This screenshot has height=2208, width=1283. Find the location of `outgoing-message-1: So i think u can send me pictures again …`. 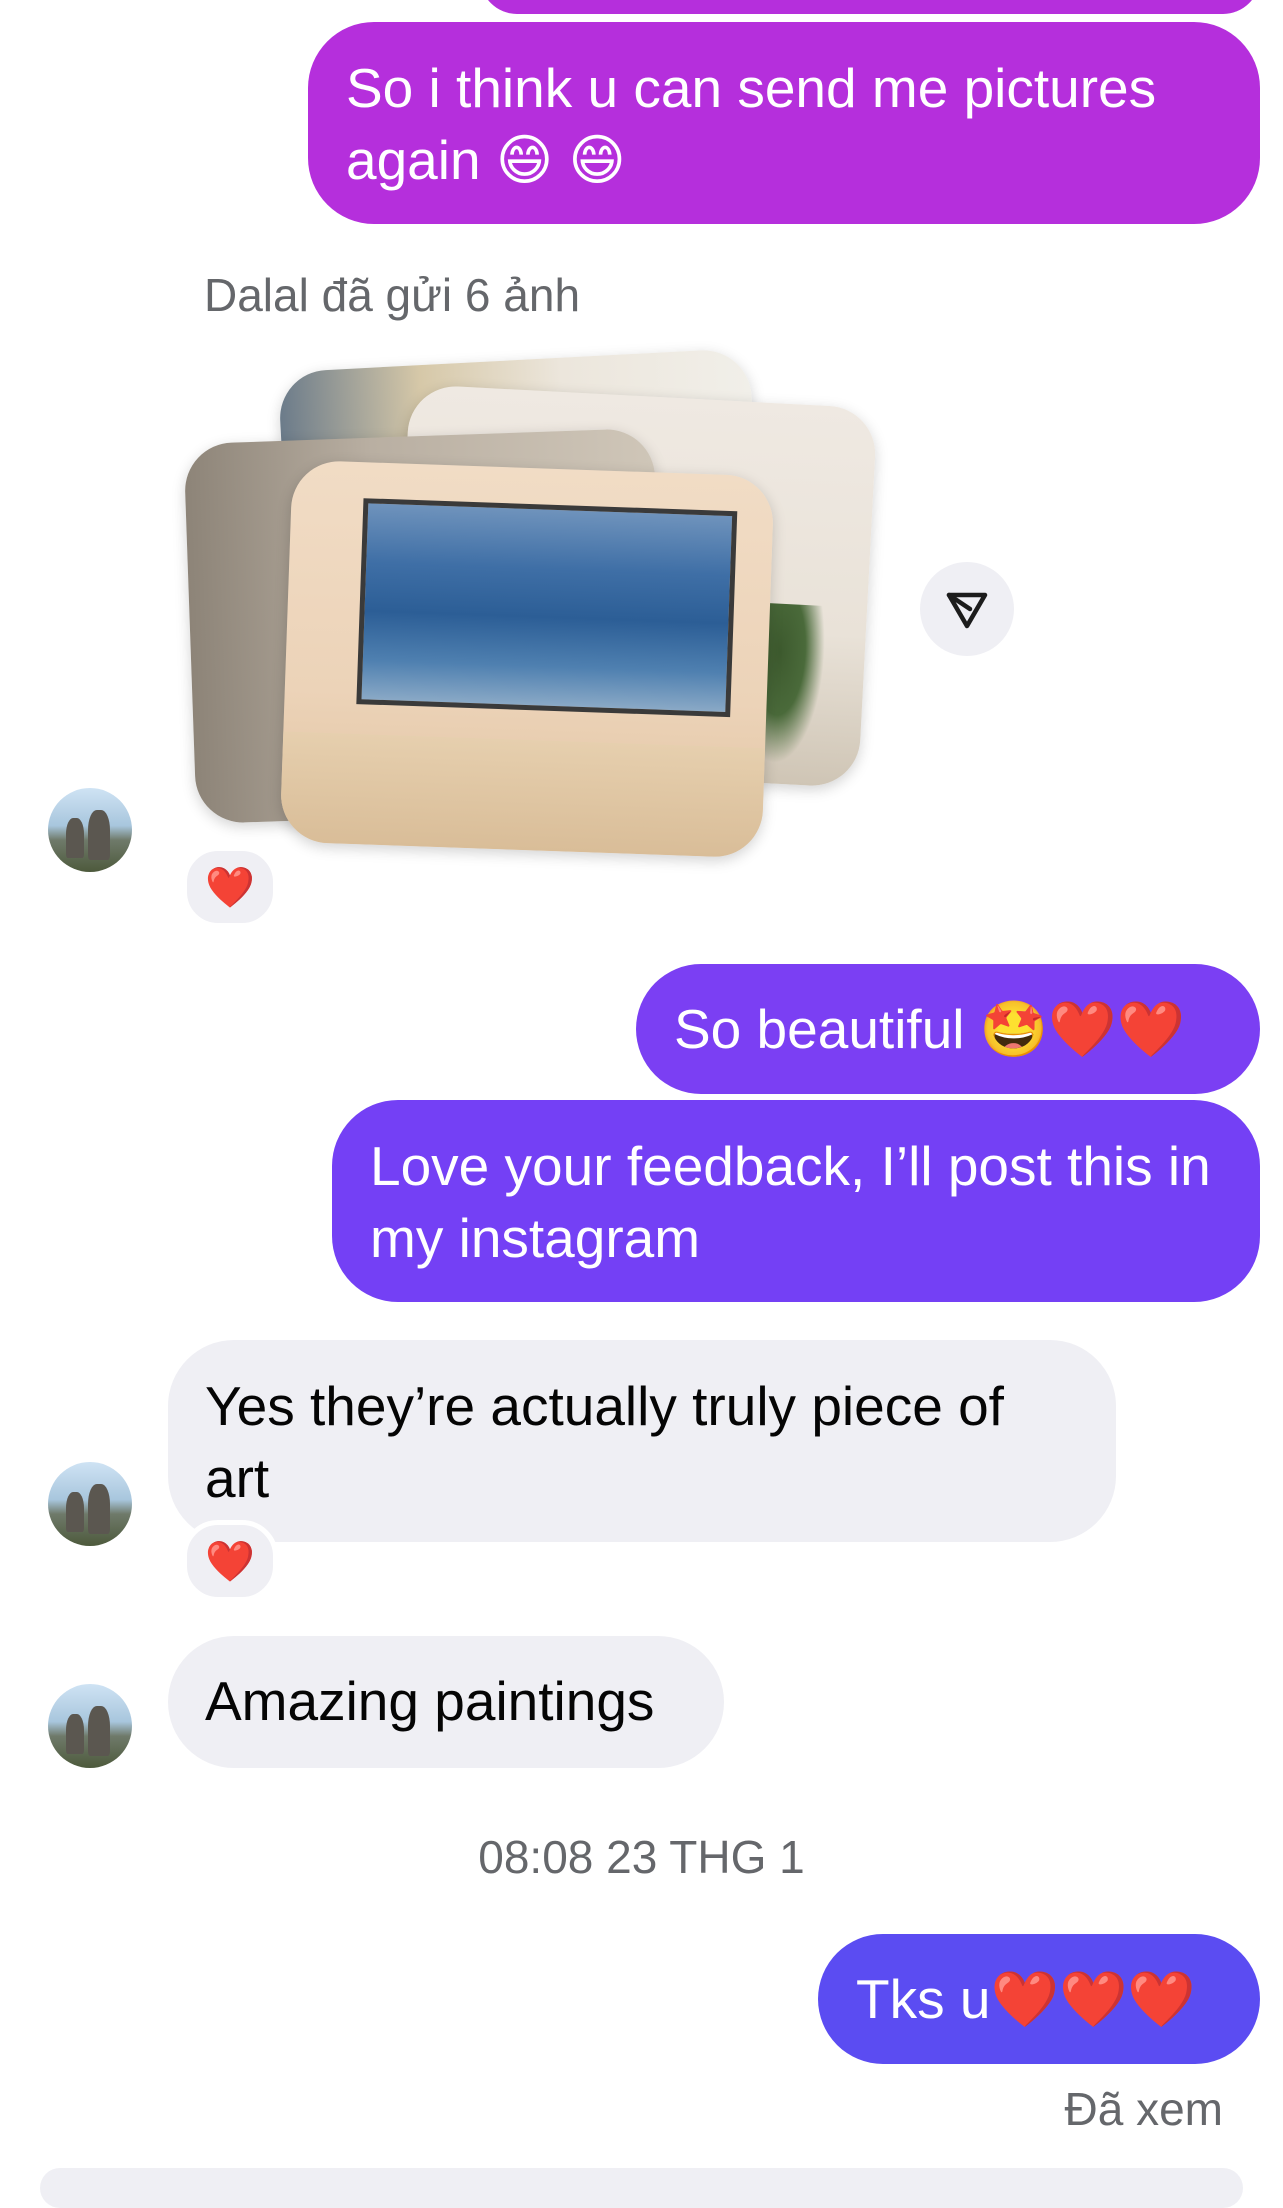

outgoing-message-1: So i think u can send me pictures again … is located at coordinates (784, 123).